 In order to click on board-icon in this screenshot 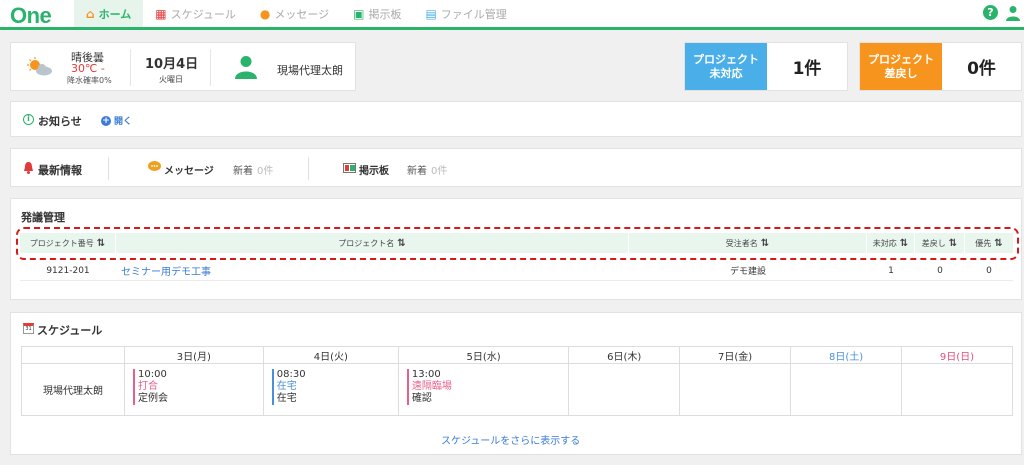, I will do `click(349, 168)`.